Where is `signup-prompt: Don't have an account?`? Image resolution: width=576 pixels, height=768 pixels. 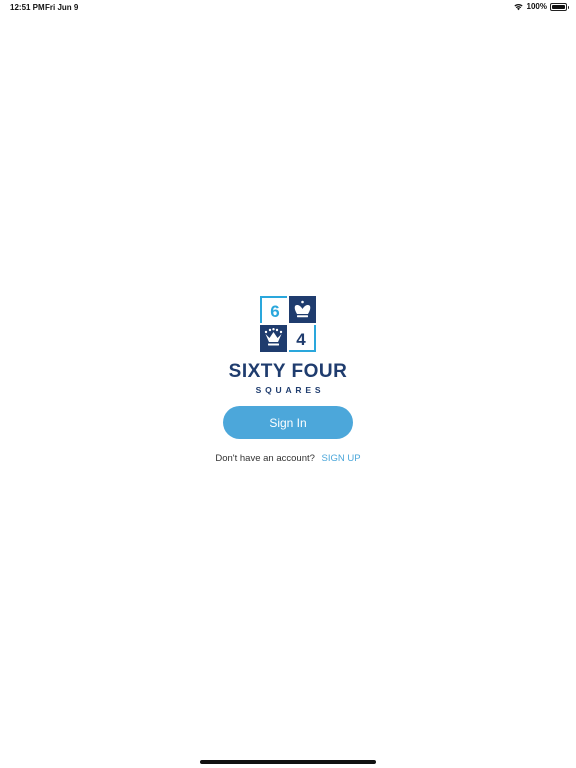 signup-prompt: Don't have an account? is located at coordinates (265, 458).